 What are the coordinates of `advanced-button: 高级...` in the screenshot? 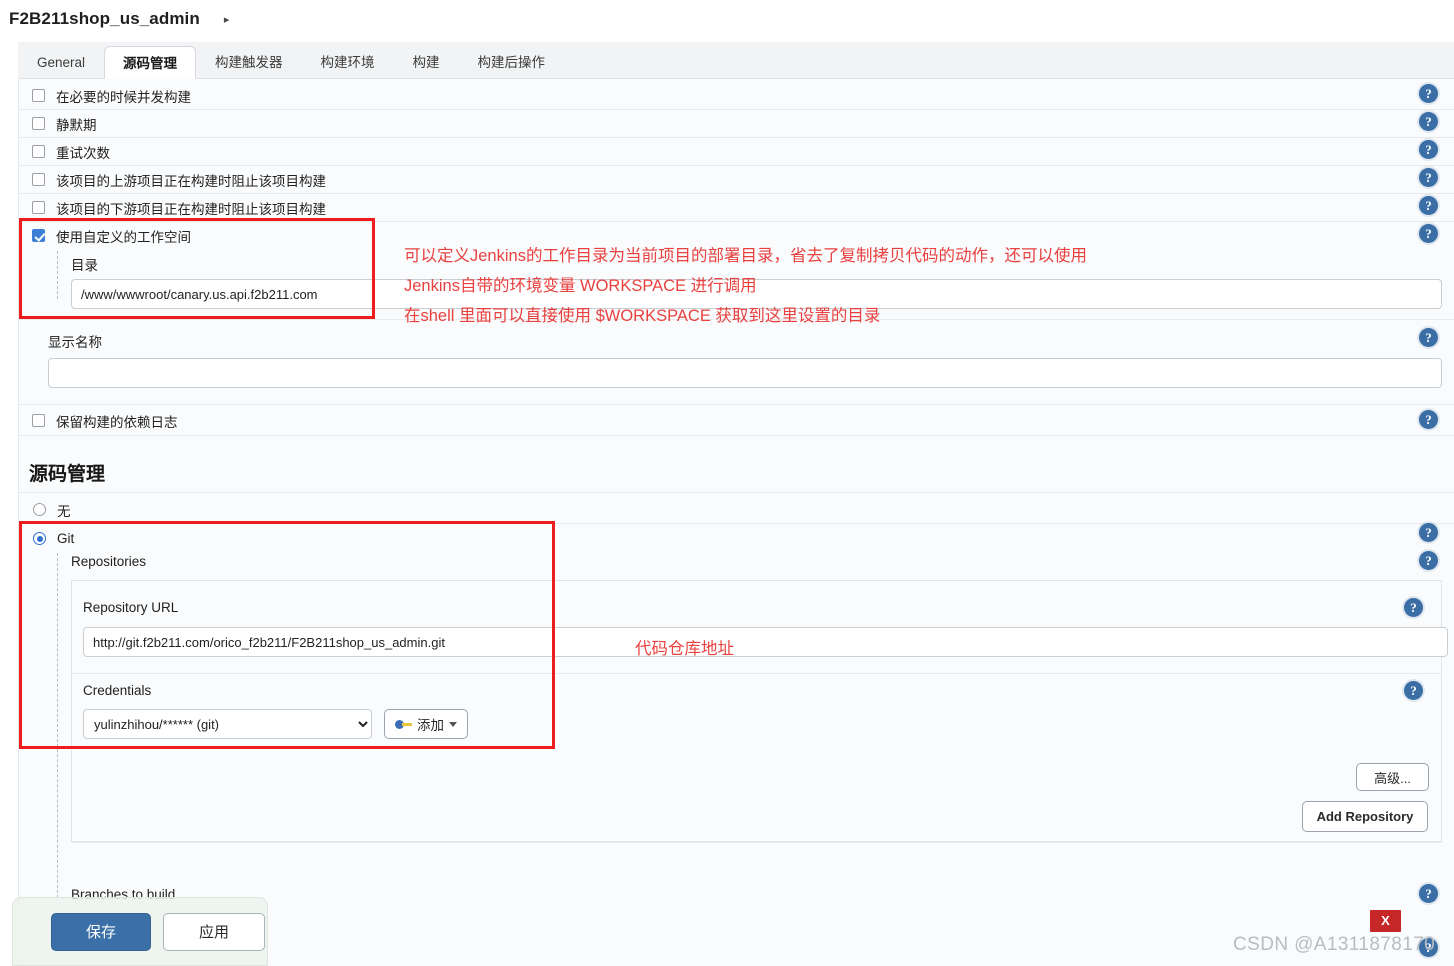 It's located at (1392, 777).